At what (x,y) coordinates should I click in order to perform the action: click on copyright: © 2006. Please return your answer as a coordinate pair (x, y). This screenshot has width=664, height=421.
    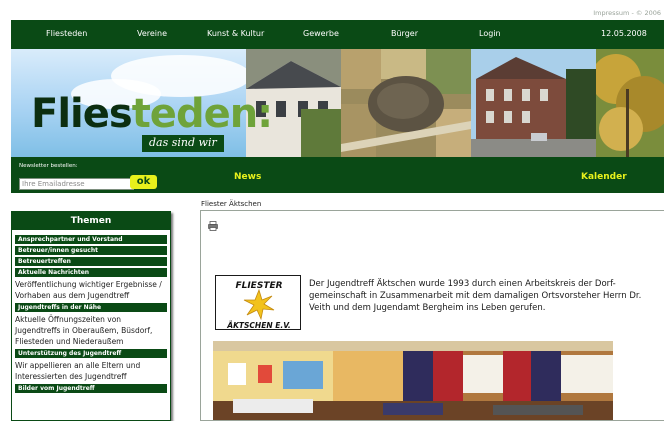
    Looking at the image, I should click on (648, 13).